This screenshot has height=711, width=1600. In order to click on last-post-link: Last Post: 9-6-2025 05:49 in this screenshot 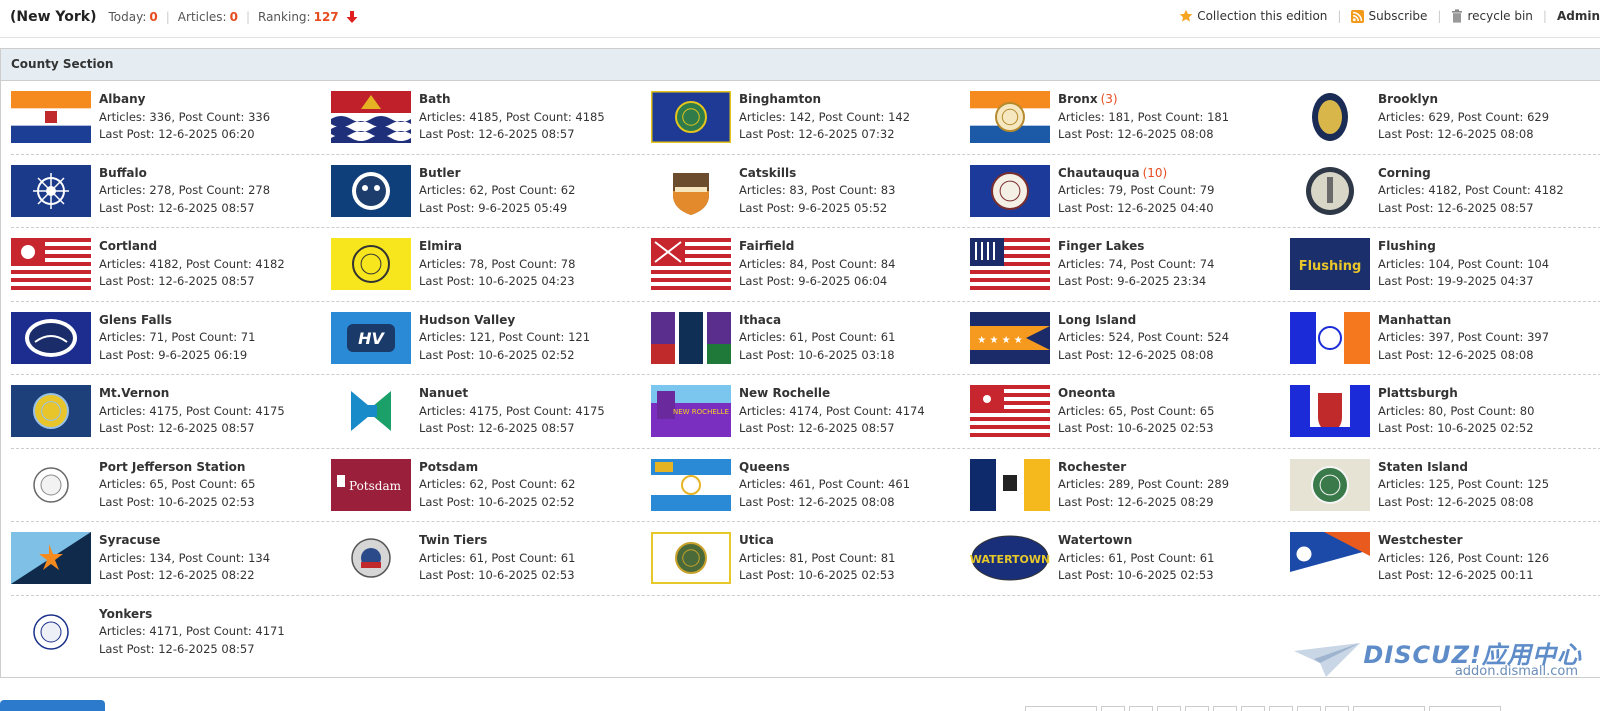, I will do `click(497, 209)`.